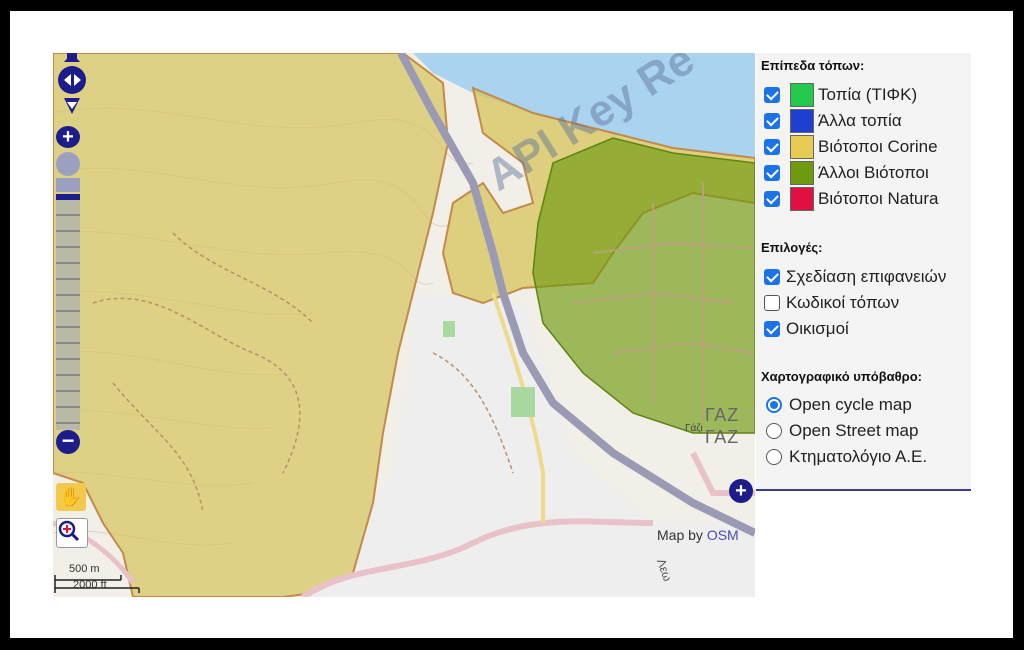 This screenshot has height=650, width=1024. What do you see at coordinates (722, 437) in the screenshot?
I see `town-label-shadow: ΓΑΖ` at bounding box center [722, 437].